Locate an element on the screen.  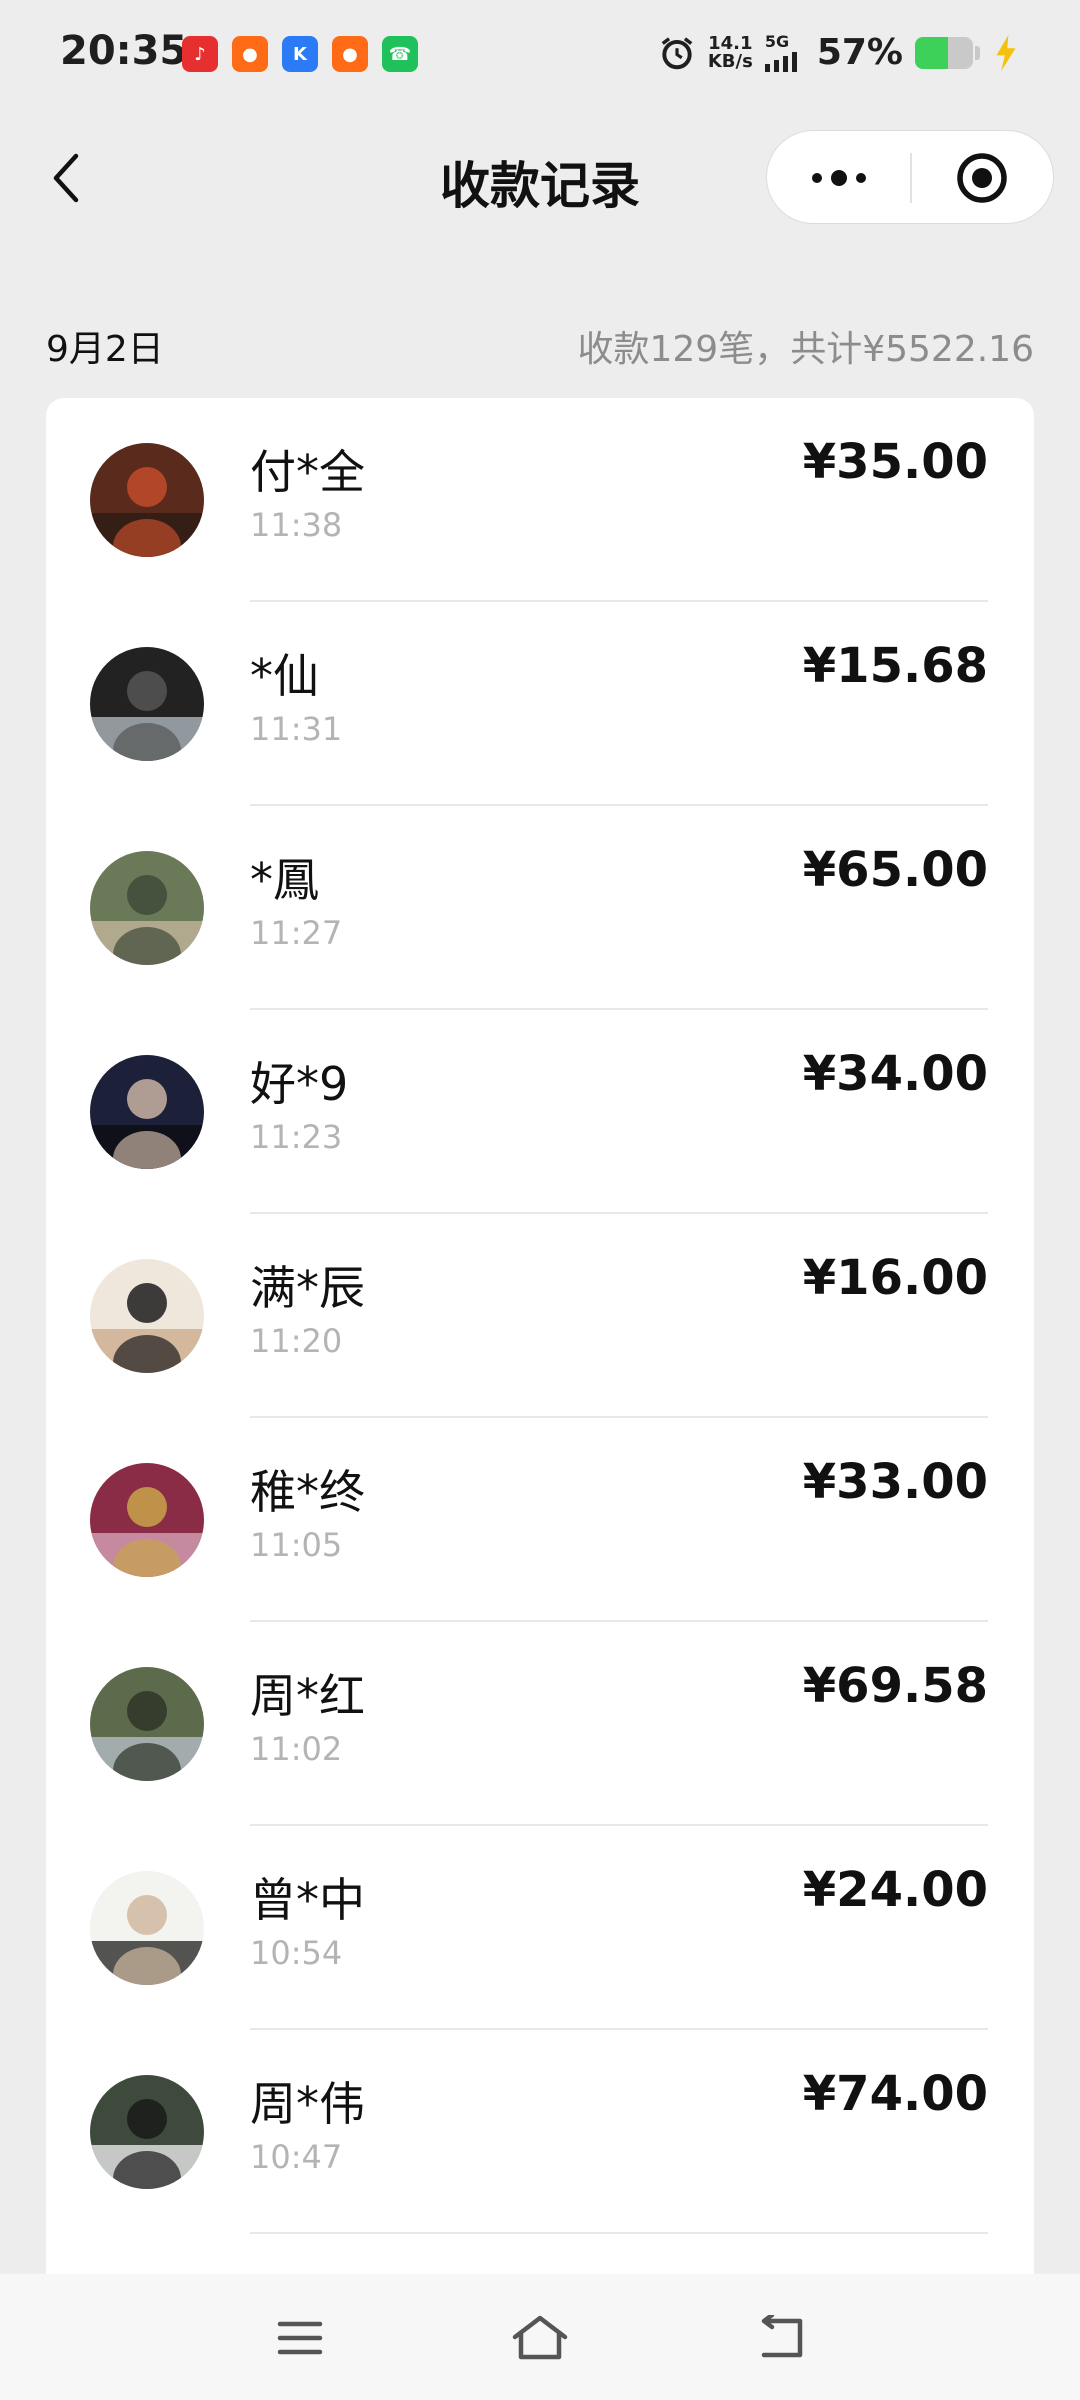
phone-notification-icon: ☎ is located at coordinates (400, 54).